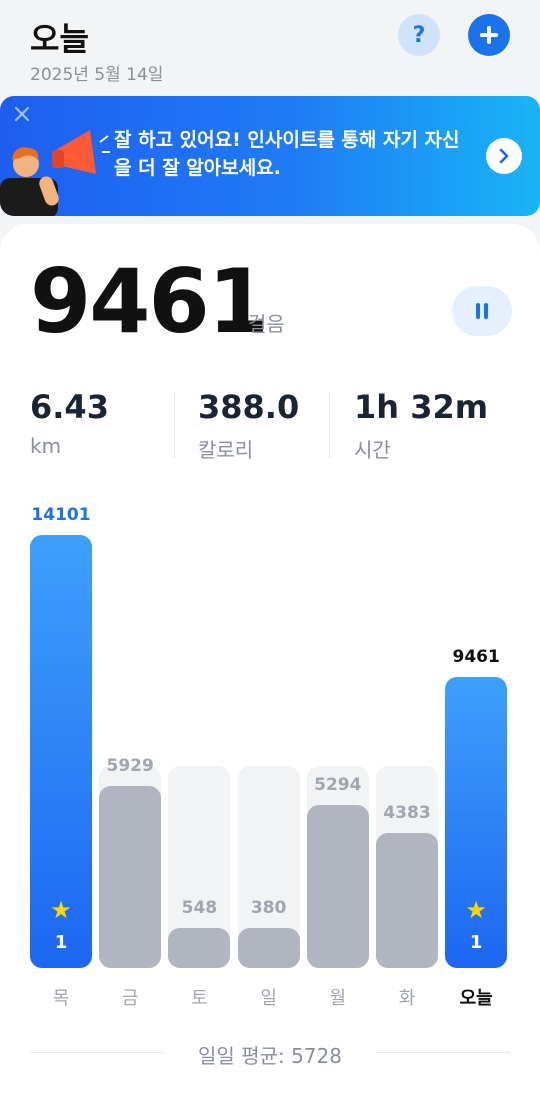 The width and height of the screenshot is (540, 1098). Describe the element at coordinates (97, 75) in the screenshot. I see `page-date: 2025년 5월 14일` at that location.